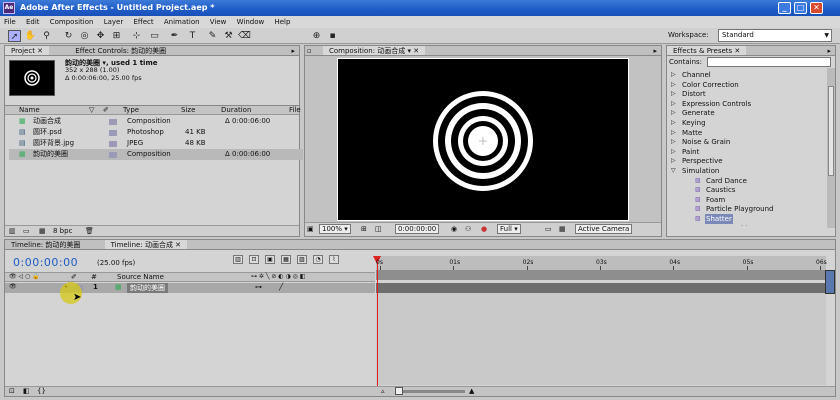 This screenshot has height=400, width=840. Describe the element at coordinates (377, 321) in the screenshot. I see `current-time-indicator` at that location.